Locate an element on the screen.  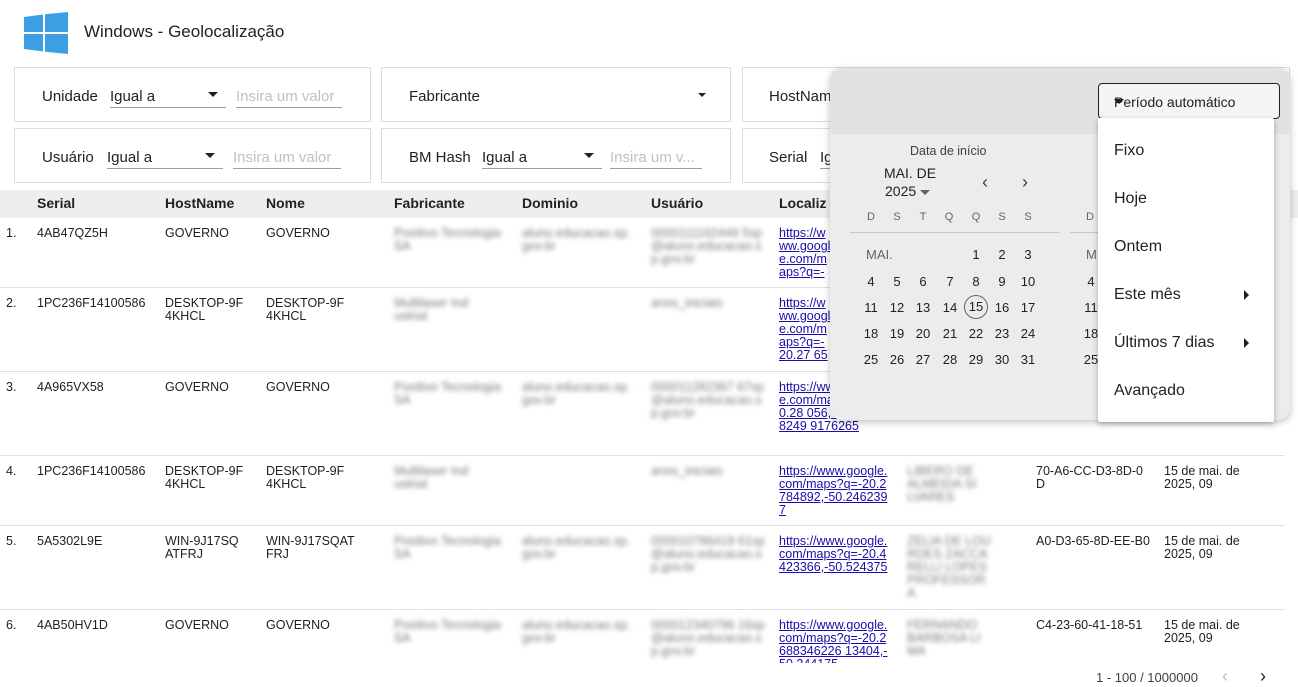
column-hostname: HostName is located at coordinates (199, 203).